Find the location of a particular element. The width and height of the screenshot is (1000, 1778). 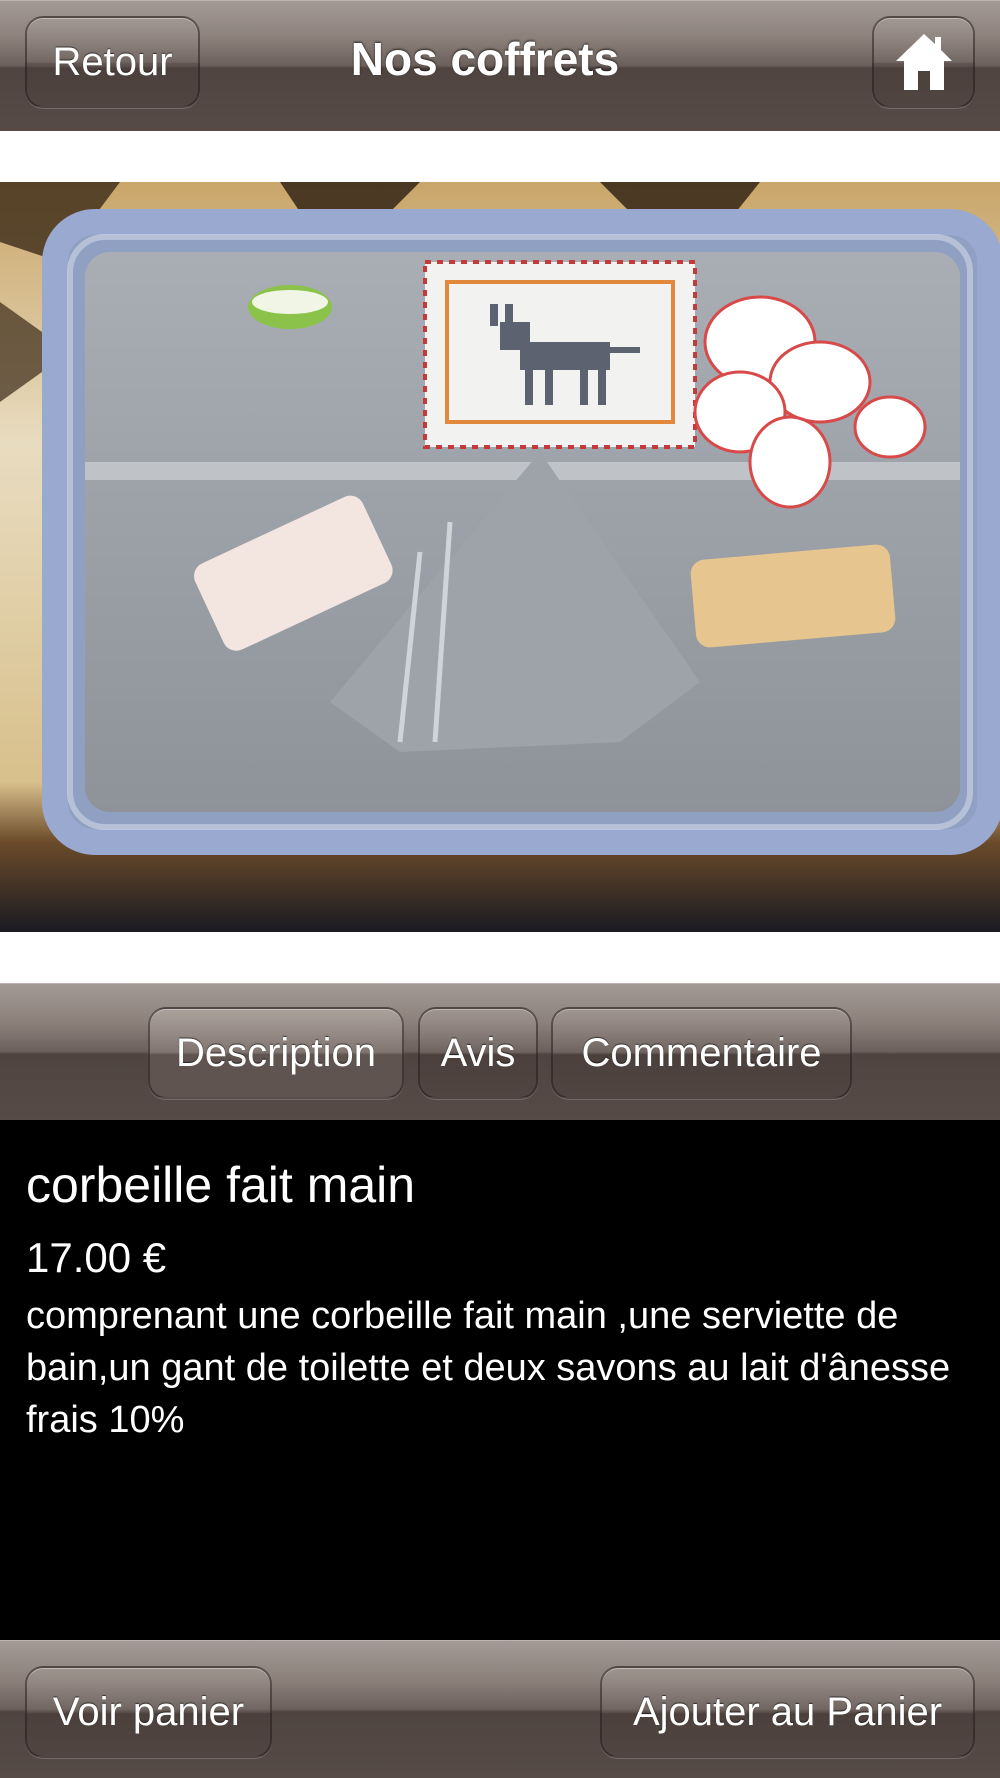

top-nav-bar: Retour Nos coffrets is located at coordinates (500, 65).